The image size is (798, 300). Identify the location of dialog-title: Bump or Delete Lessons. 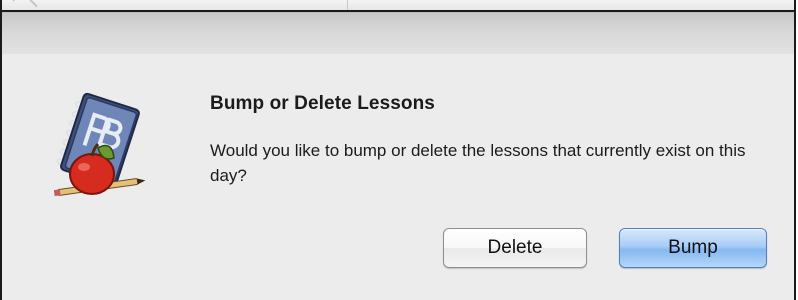
(322, 103).